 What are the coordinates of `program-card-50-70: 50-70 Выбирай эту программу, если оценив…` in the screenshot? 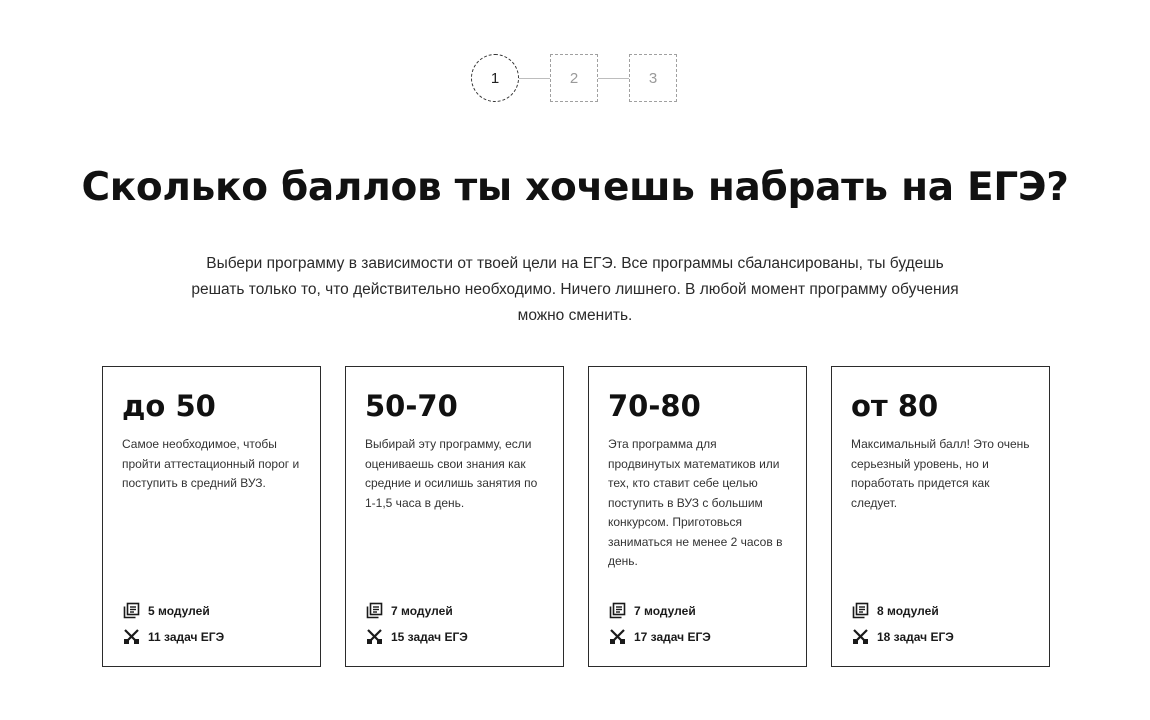 It's located at (454, 516).